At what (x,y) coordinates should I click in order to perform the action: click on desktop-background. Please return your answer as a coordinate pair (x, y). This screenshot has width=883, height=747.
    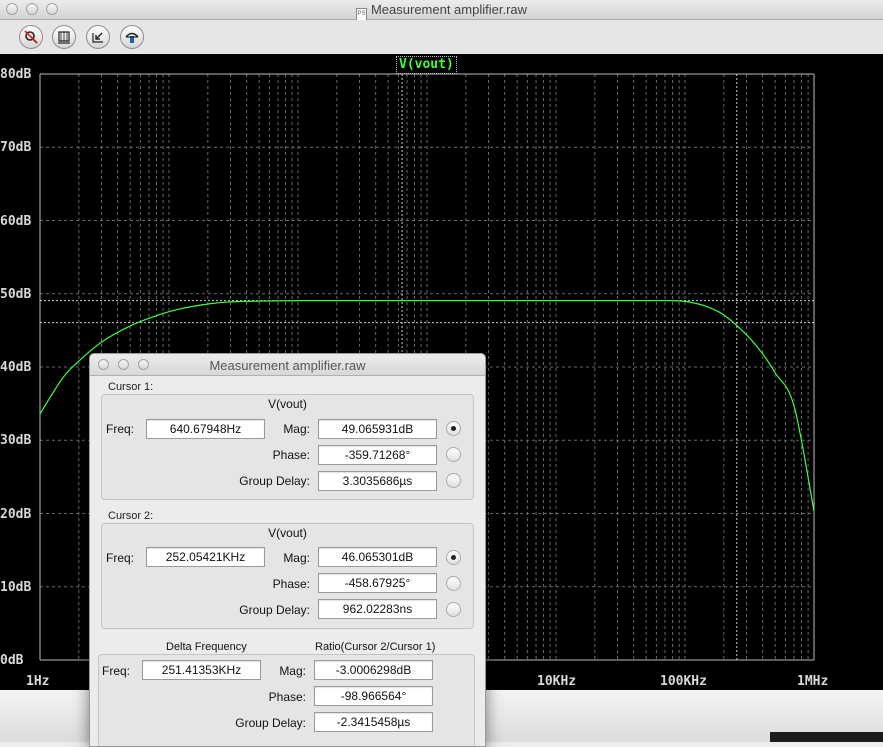
    Looking at the image, I should click on (826, 737).